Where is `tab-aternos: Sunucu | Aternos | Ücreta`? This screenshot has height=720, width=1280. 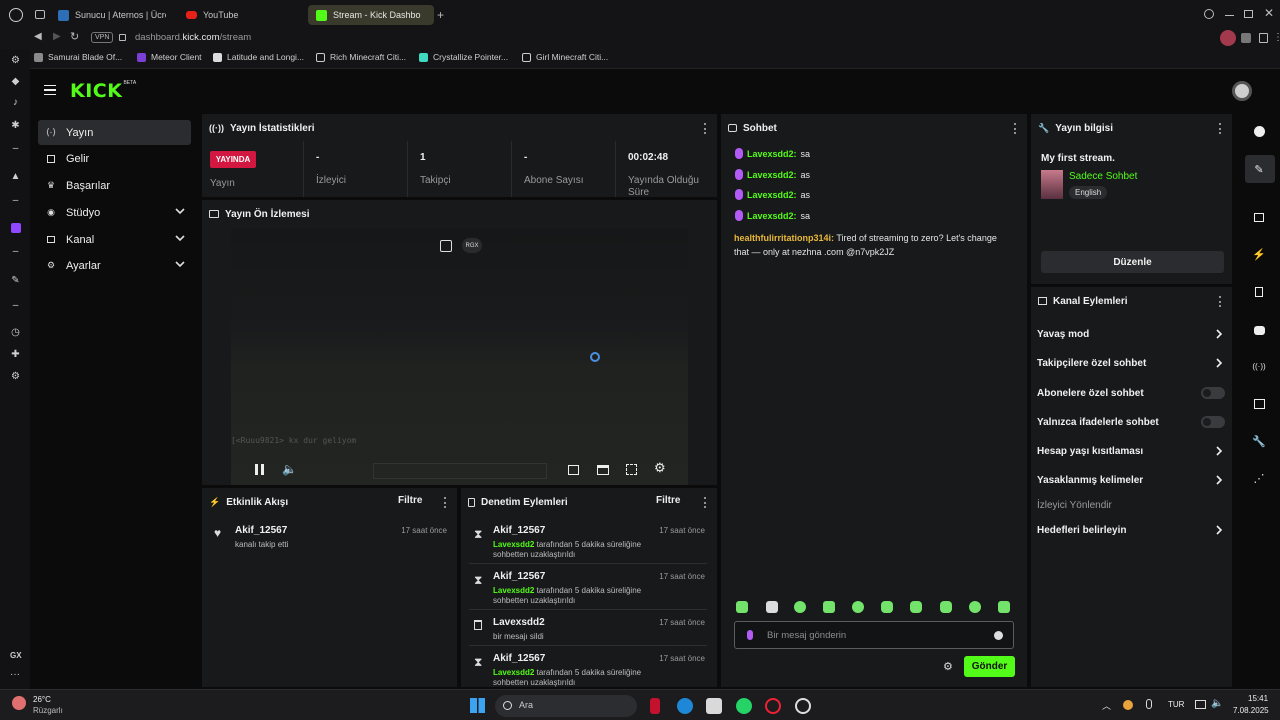
tab-aternos: Sunucu | Aternos | Ücreta is located at coordinates (112, 15).